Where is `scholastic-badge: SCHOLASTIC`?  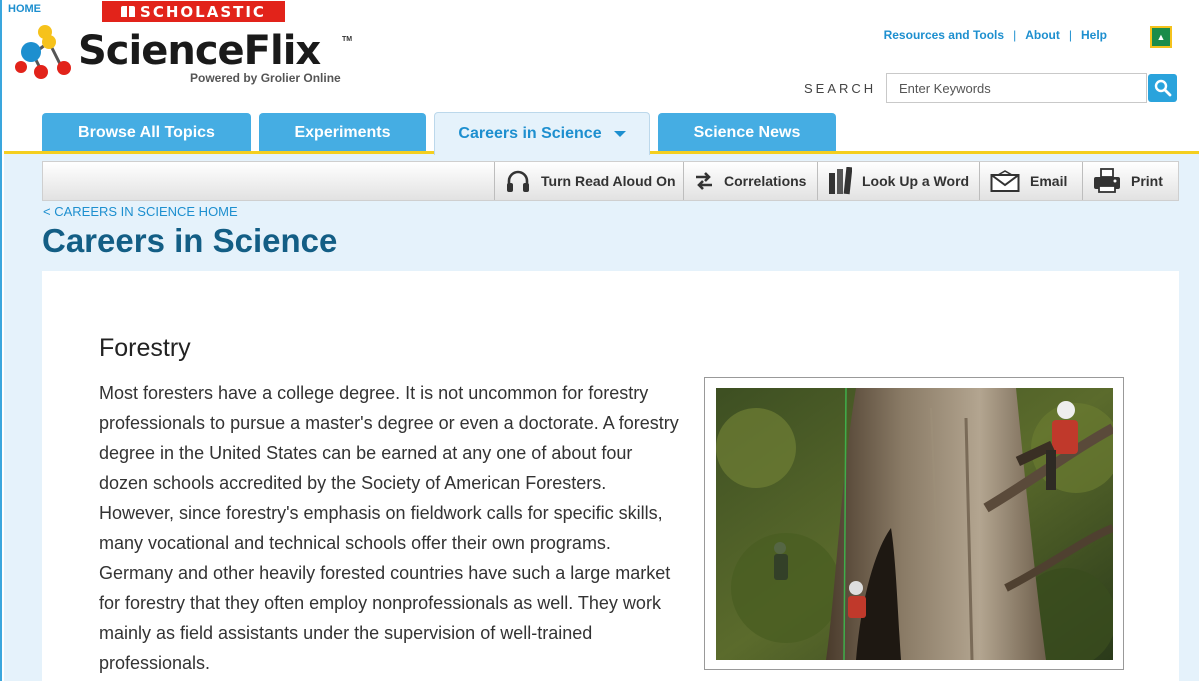
scholastic-badge: SCHOLASTIC is located at coordinates (193, 11).